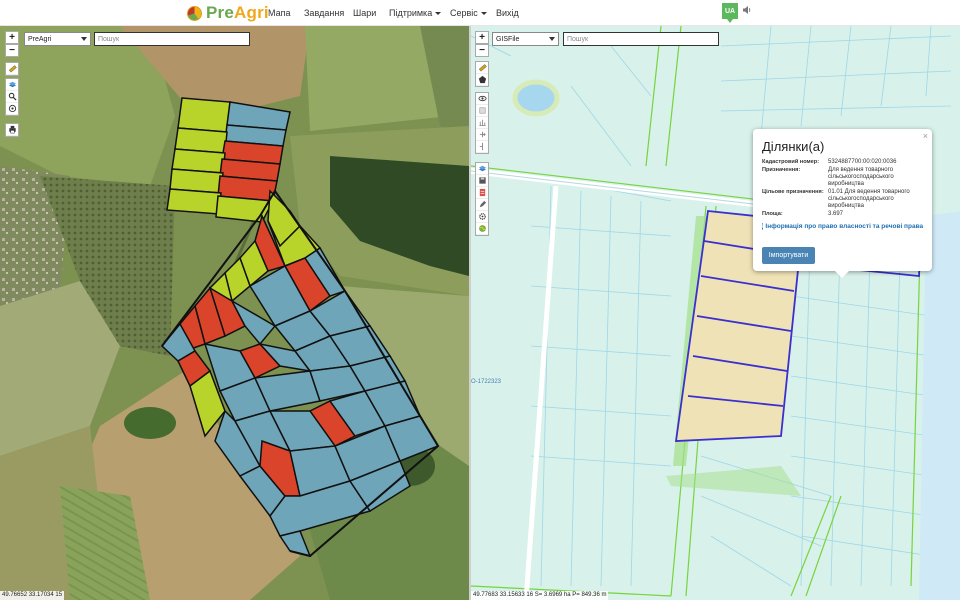 The width and height of the screenshot is (960, 600). What do you see at coordinates (486, 382) in the screenshot?
I see `parcel-code-label: О-1722323` at bounding box center [486, 382].